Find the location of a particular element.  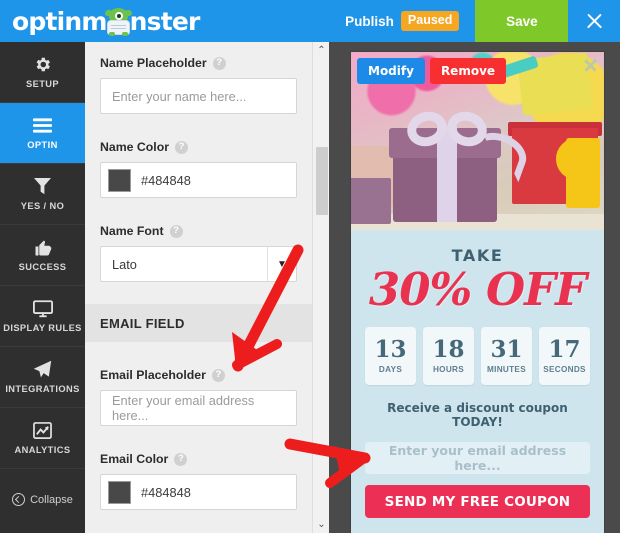

name-color-value: #484848 is located at coordinates (166, 180).